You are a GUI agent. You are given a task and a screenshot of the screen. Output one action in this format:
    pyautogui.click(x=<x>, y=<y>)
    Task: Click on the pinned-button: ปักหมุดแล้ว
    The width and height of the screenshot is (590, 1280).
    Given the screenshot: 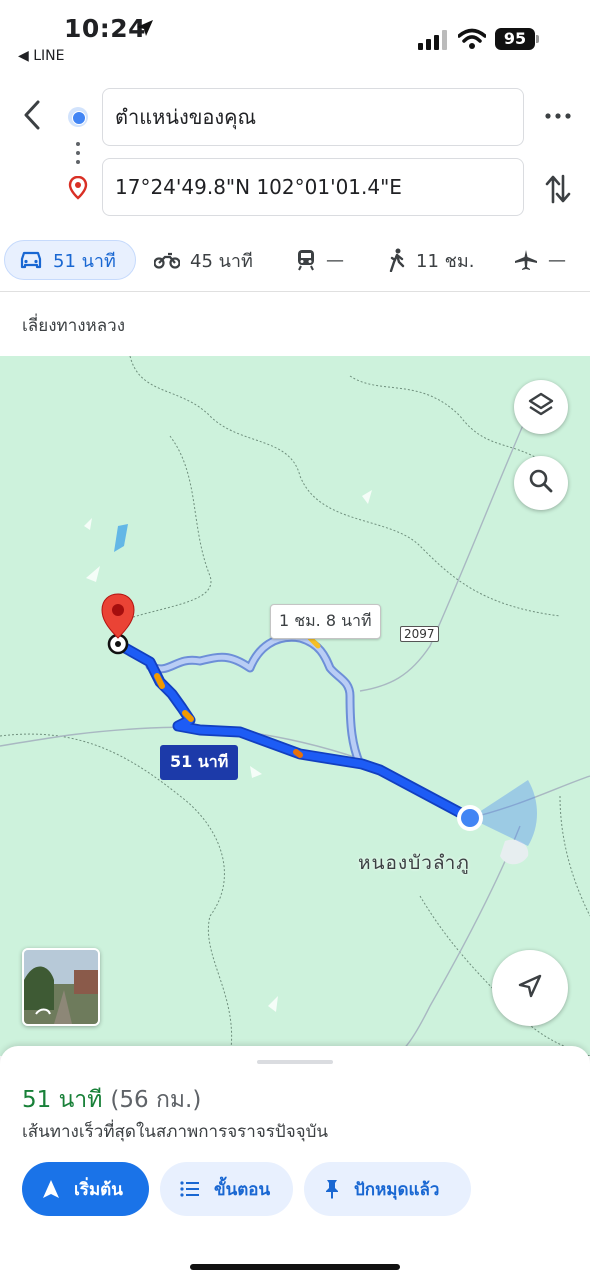 What is the action you would take?
    pyautogui.click(x=387, y=1189)
    